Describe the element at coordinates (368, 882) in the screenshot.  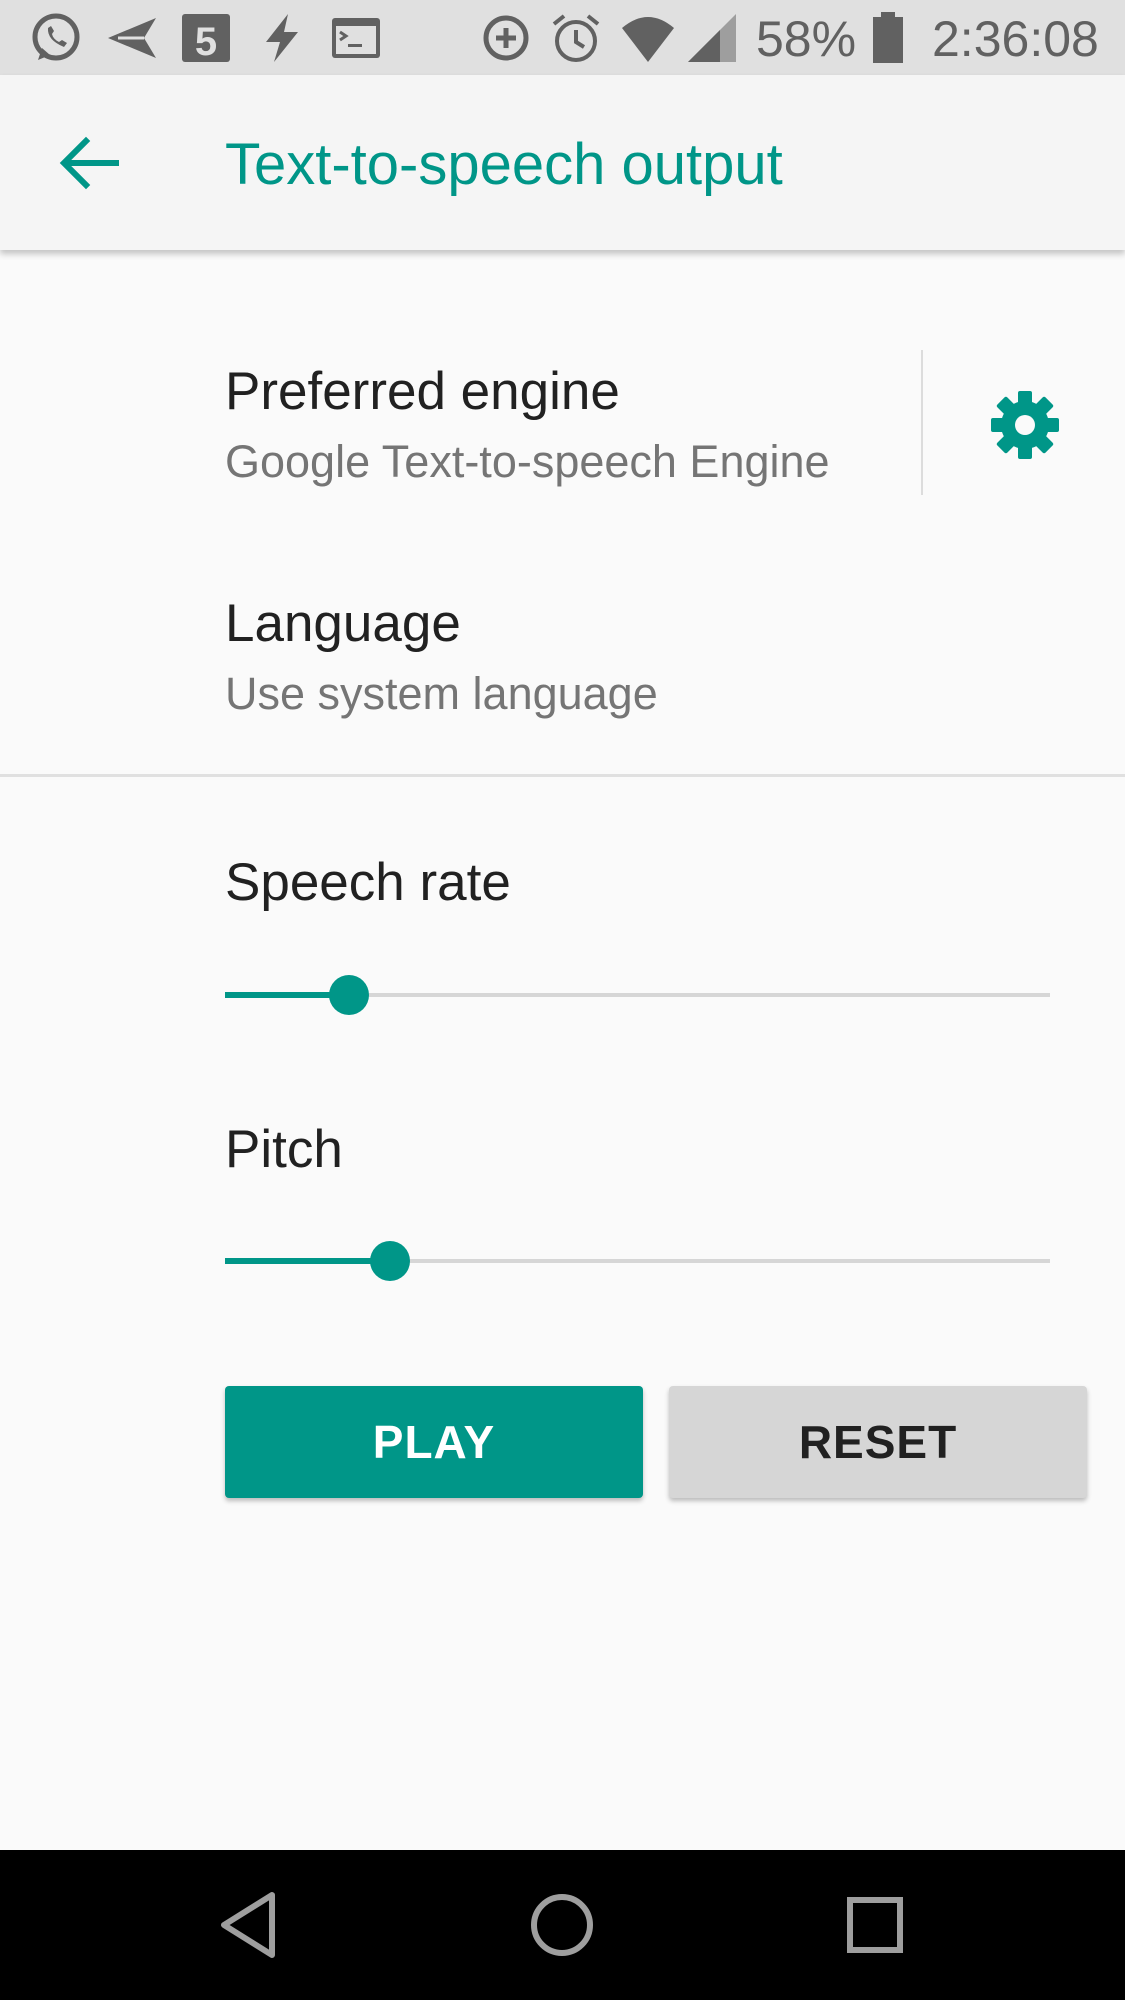
I see `speech-rate-label: Speech rate` at that location.